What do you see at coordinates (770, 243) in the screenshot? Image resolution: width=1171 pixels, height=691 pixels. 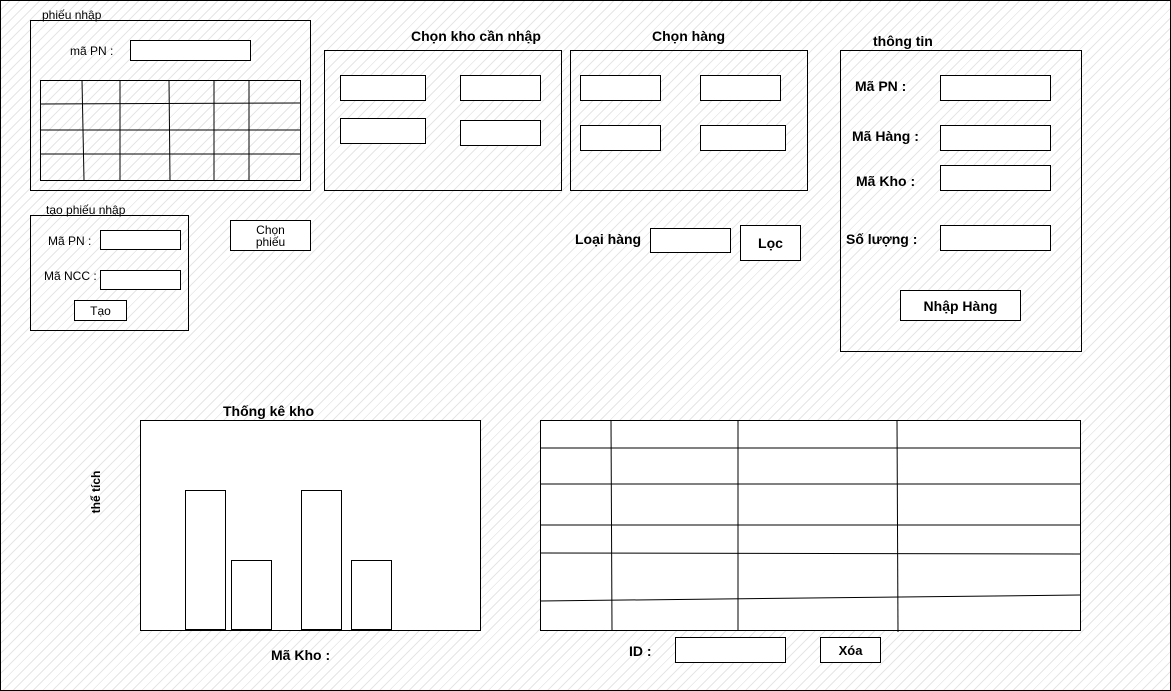 I see `loc-button: Lọc` at bounding box center [770, 243].